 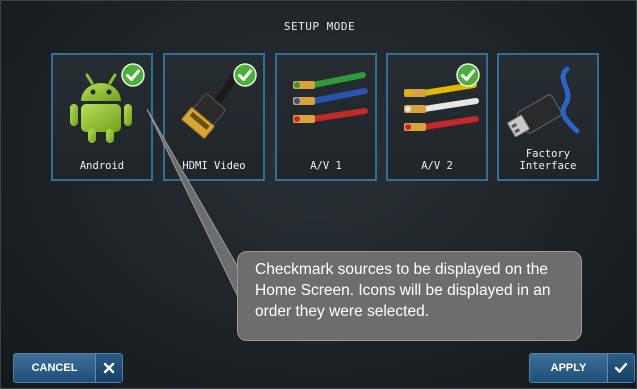 I want to click on apply-button: APPLY, so click(x=582, y=368).